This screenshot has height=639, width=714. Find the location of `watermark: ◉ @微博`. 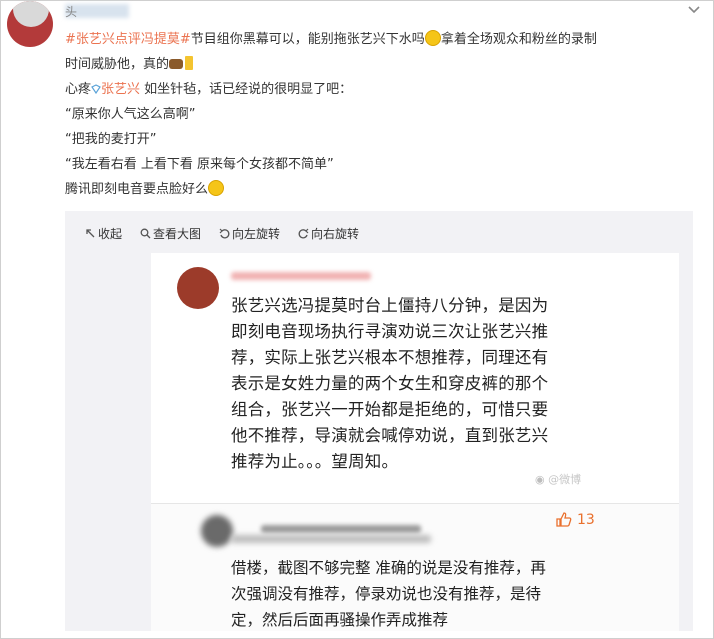

watermark: ◉ @微博 is located at coordinates (558, 479).